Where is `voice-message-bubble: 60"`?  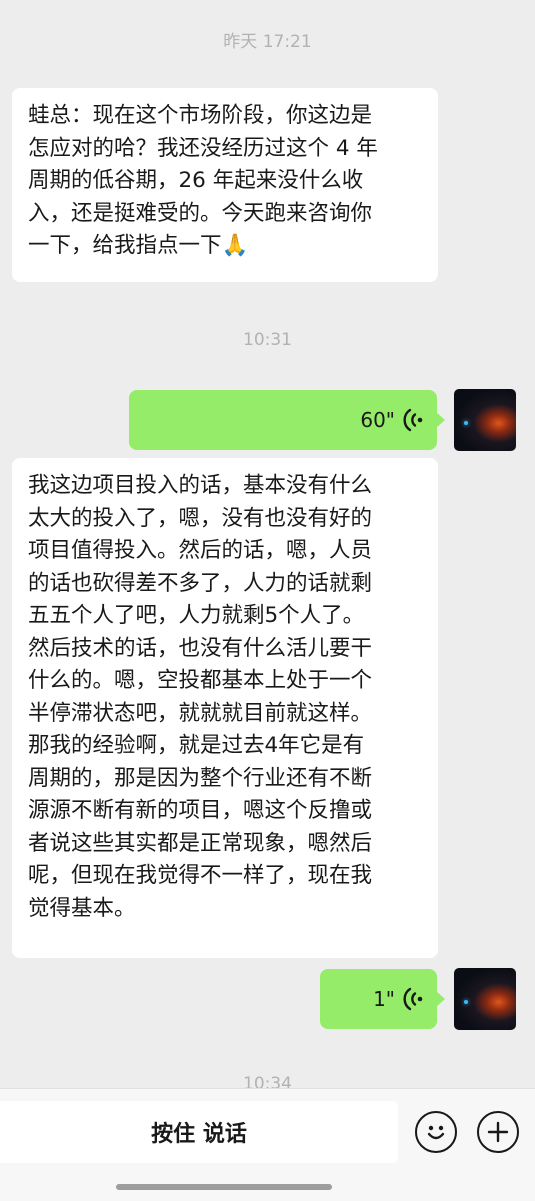
voice-message-bubble: 60" is located at coordinates (287, 420).